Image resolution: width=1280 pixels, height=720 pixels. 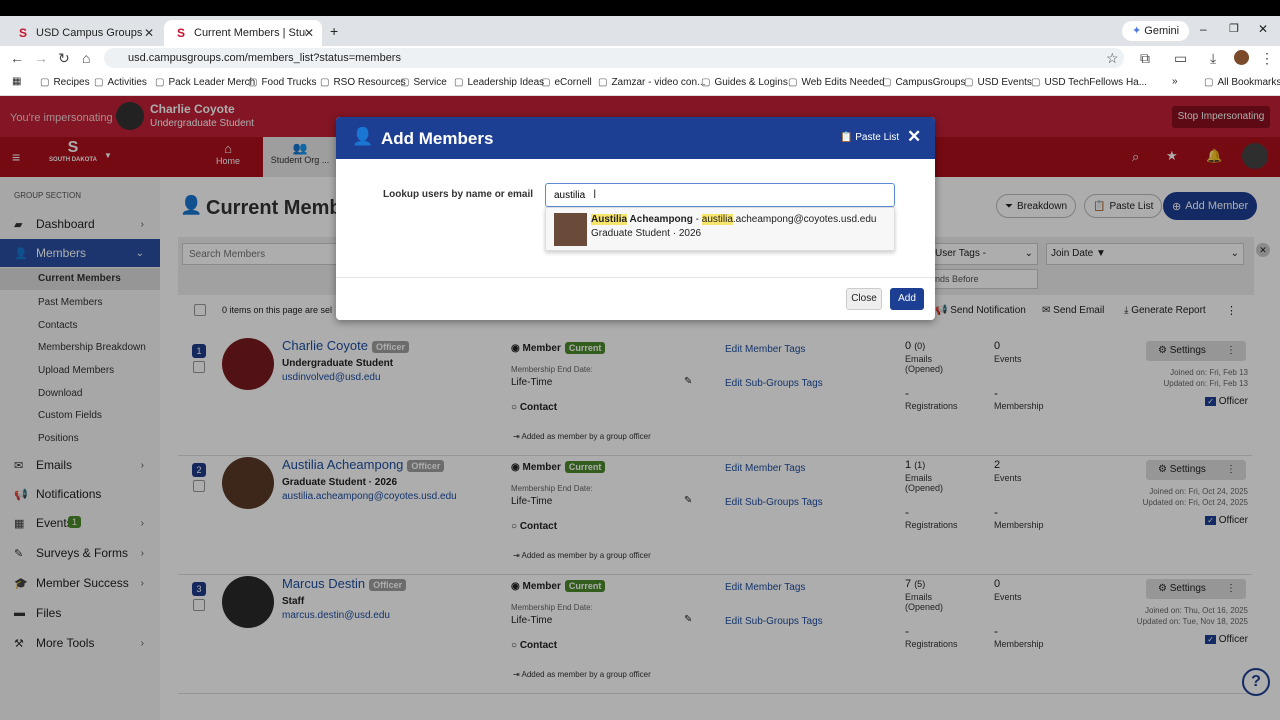 I want to click on bookmark-campusgroups: CampusGroups, so click(x=923, y=82).